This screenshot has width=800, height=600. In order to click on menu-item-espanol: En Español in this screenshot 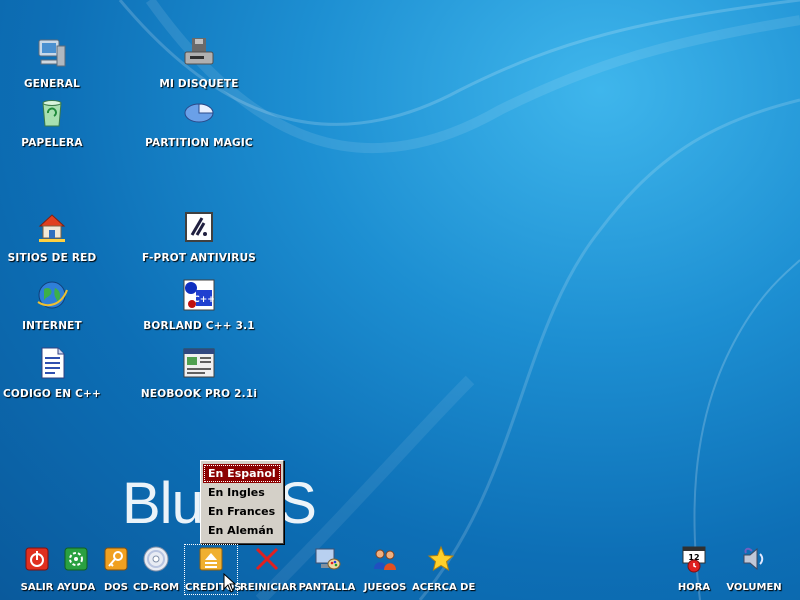, I will do `click(242, 473)`.